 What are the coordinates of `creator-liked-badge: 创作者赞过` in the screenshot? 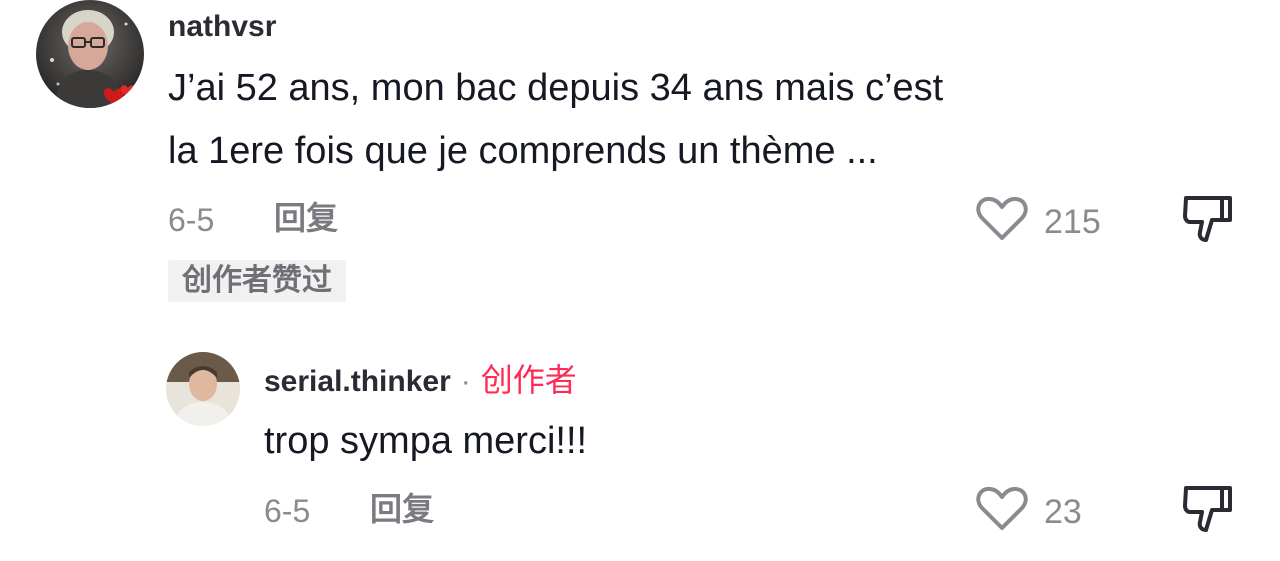 It's located at (257, 281).